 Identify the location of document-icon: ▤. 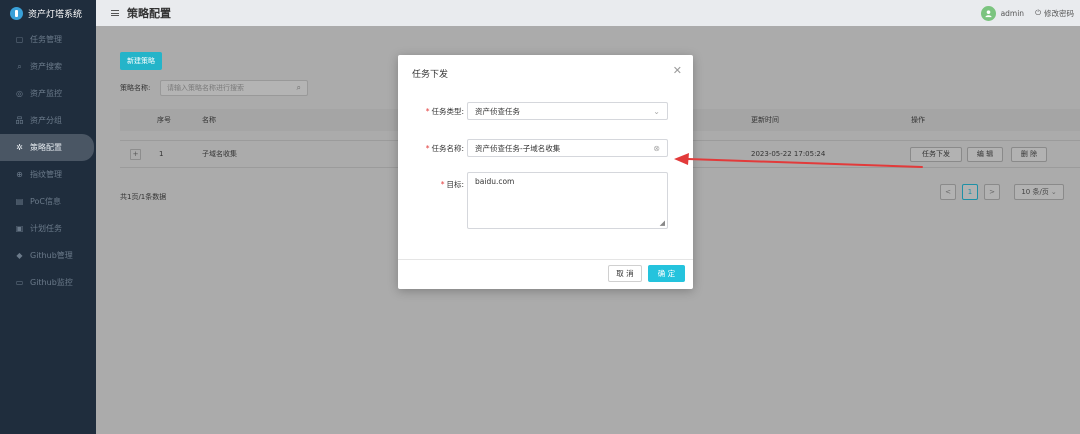
(19, 201).